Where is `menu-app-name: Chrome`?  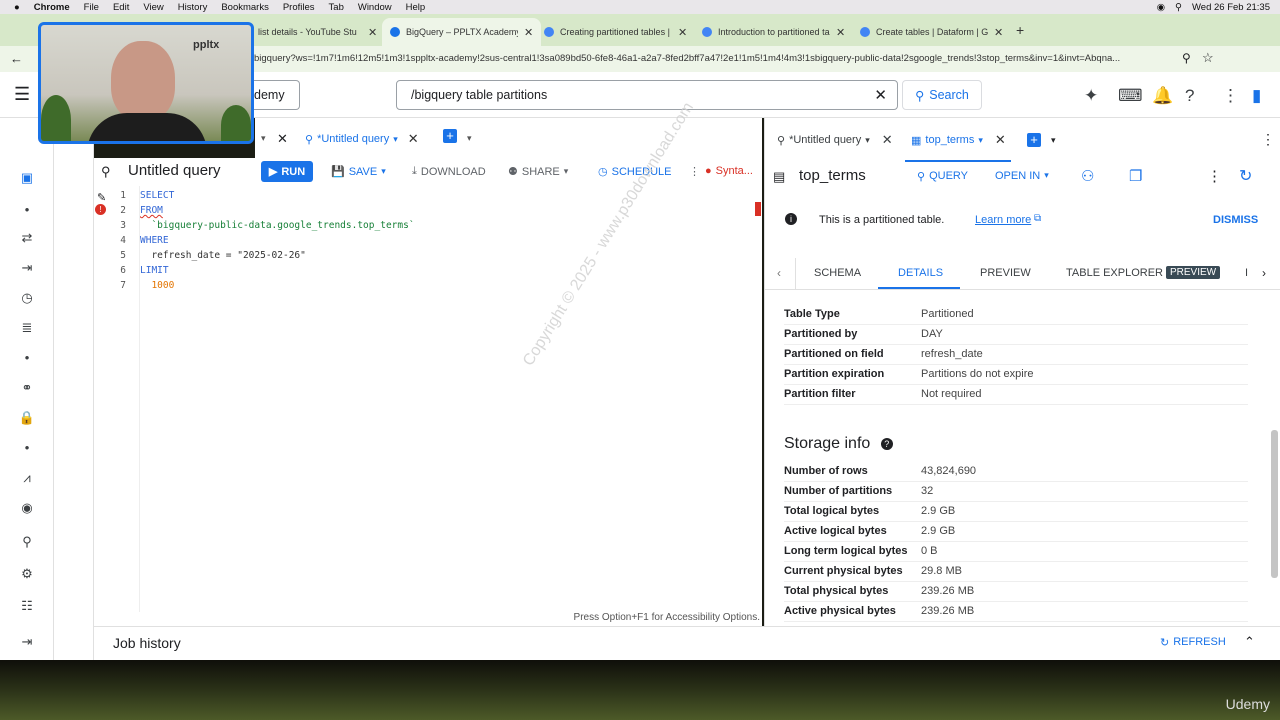 menu-app-name: Chrome is located at coordinates (52, 7).